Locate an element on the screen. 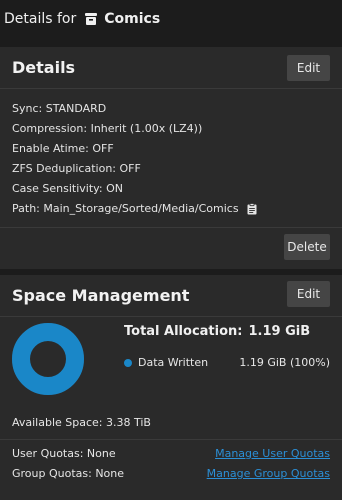 This screenshot has height=500, width=342. legend-label: Data Written is located at coordinates (173, 362).